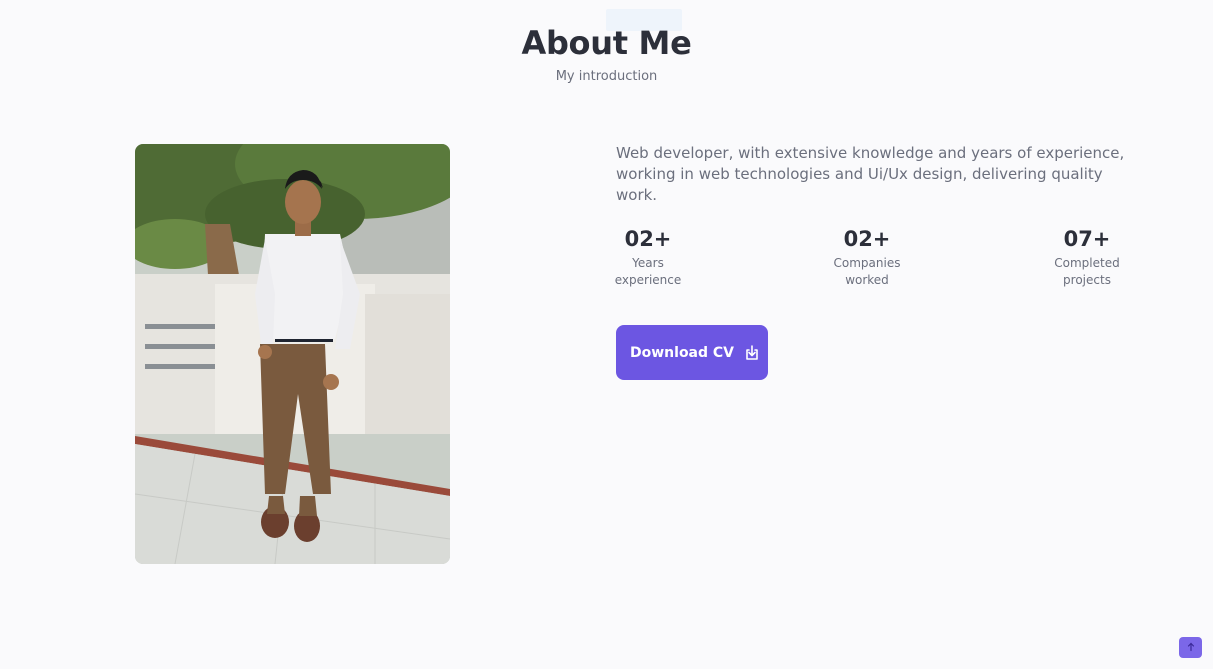 Image resolution: width=1213 pixels, height=669 pixels. Describe the element at coordinates (648, 280) in the screenshot. I see `stat-label-line: experience` at that location.